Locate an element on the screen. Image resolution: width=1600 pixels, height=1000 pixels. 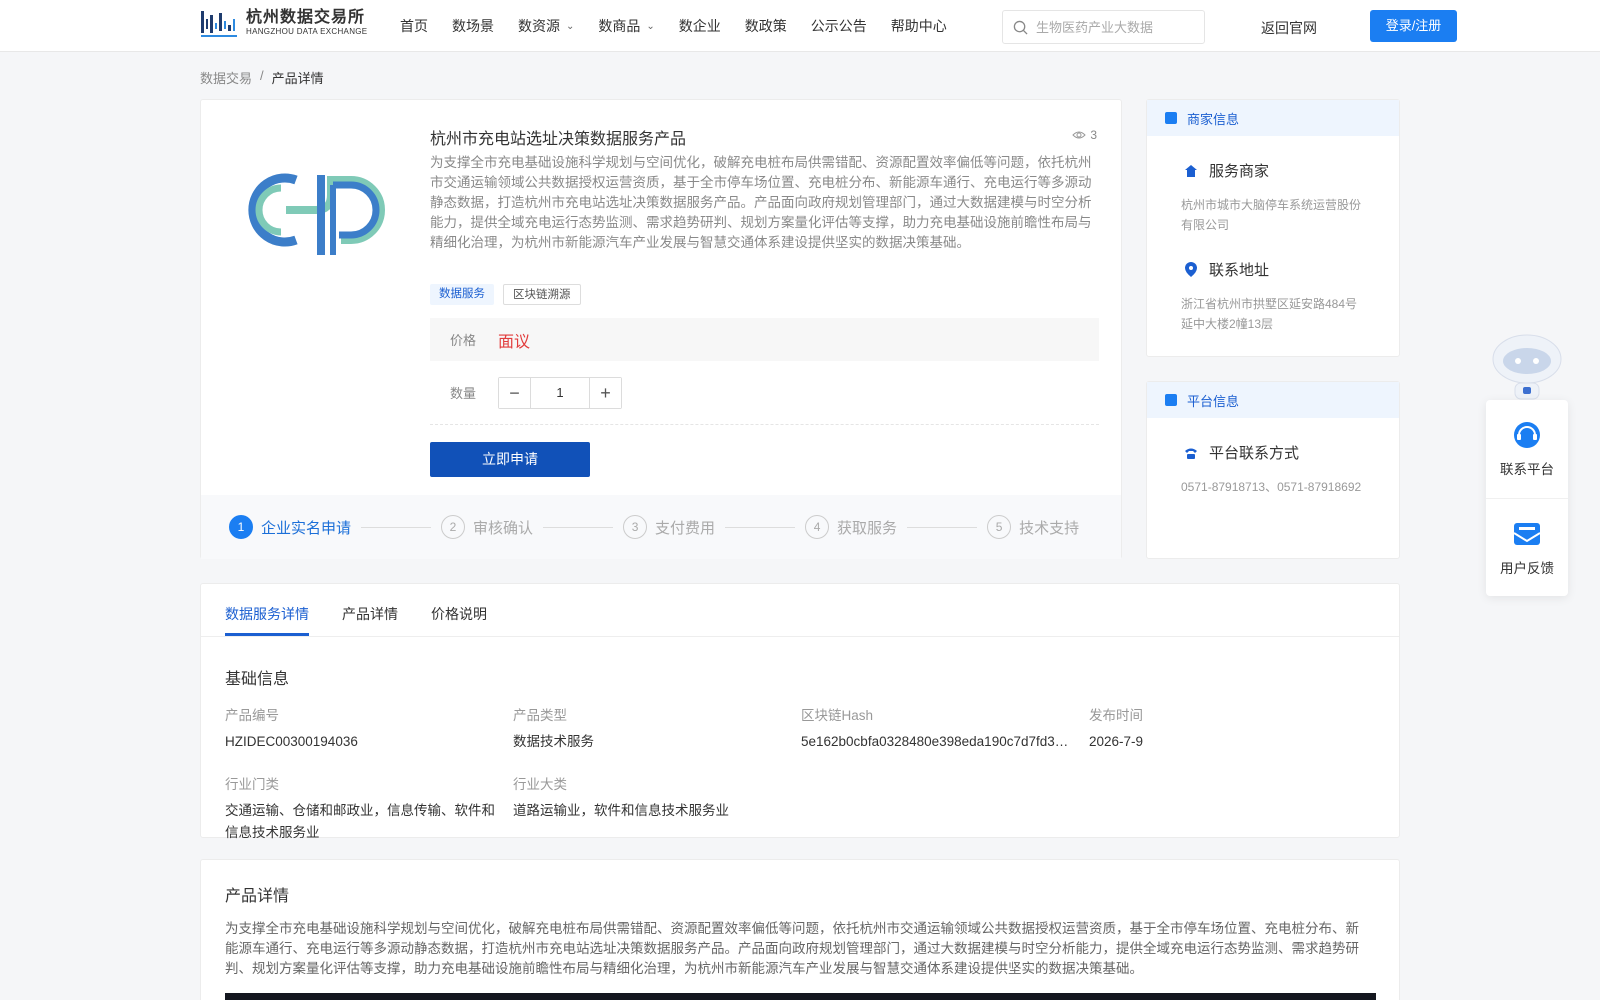
main-nav: 首页 数场景 数资源 ⌄ 数商品 ⌄ 数企业 数政策 公示公告 帮助中心 is located at coordinates (685, 26).